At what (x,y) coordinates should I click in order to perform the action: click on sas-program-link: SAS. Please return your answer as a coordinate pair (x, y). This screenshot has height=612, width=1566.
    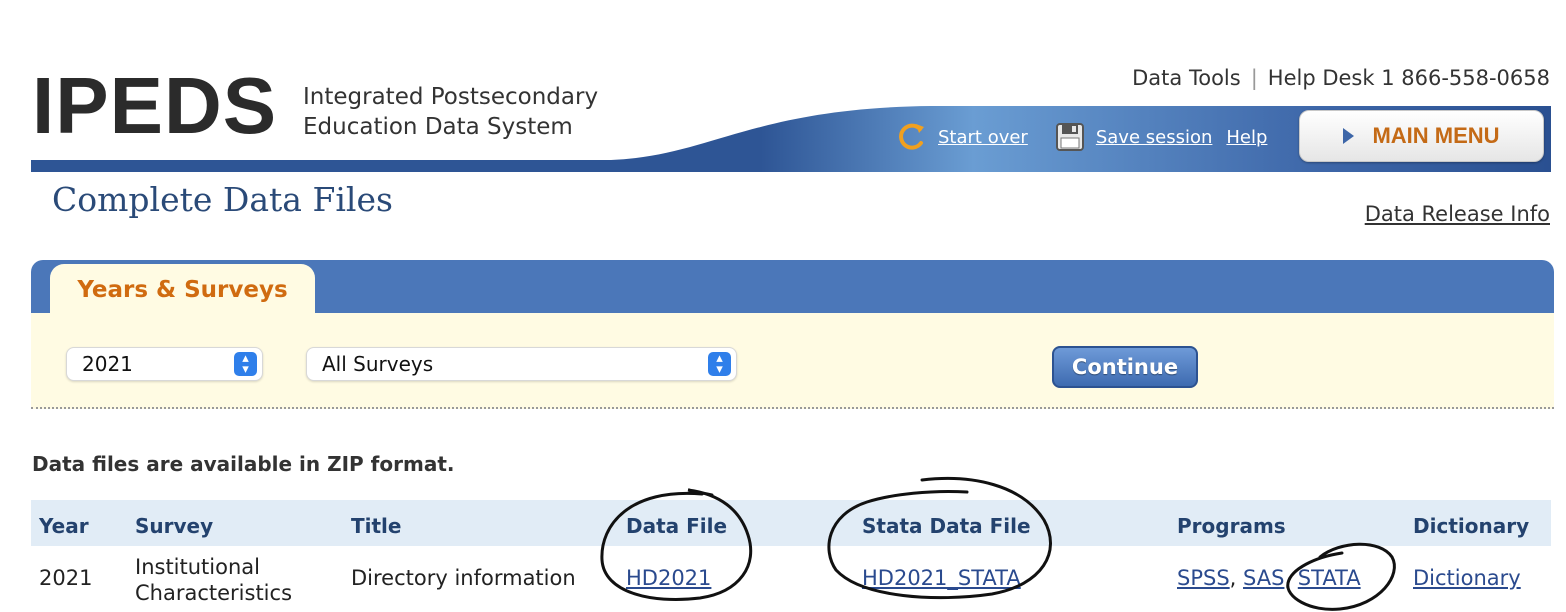
    Looking at the image, I should click on (1263, 578).